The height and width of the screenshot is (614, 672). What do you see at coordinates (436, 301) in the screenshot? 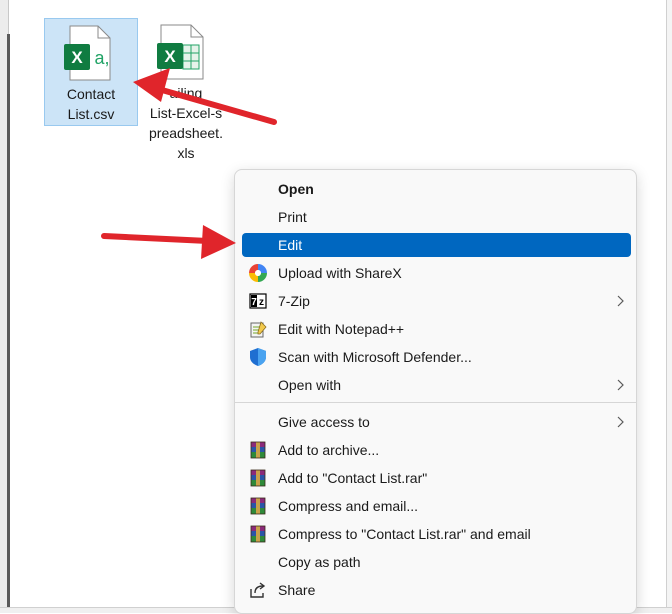
I see `menu-item-7zip: 7 z 7-Zip` at bounding box center [436, 301].